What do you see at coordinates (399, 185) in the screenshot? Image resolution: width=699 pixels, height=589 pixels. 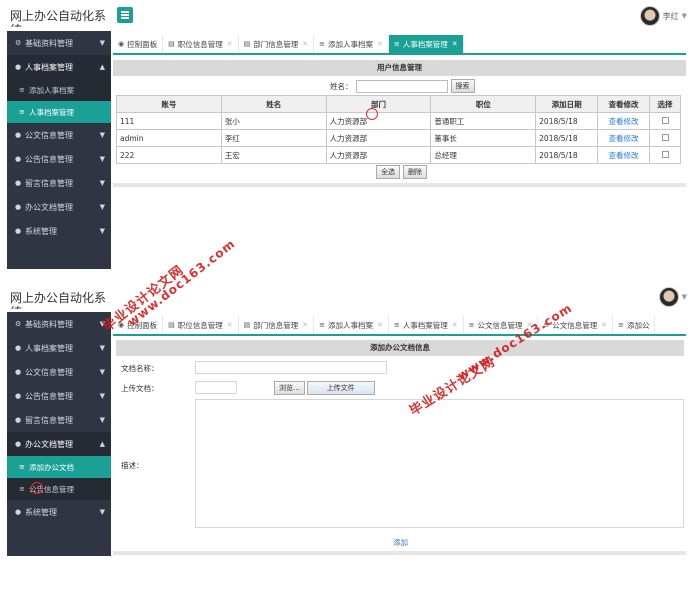 I see `divider` at bounding box center [399, 185].